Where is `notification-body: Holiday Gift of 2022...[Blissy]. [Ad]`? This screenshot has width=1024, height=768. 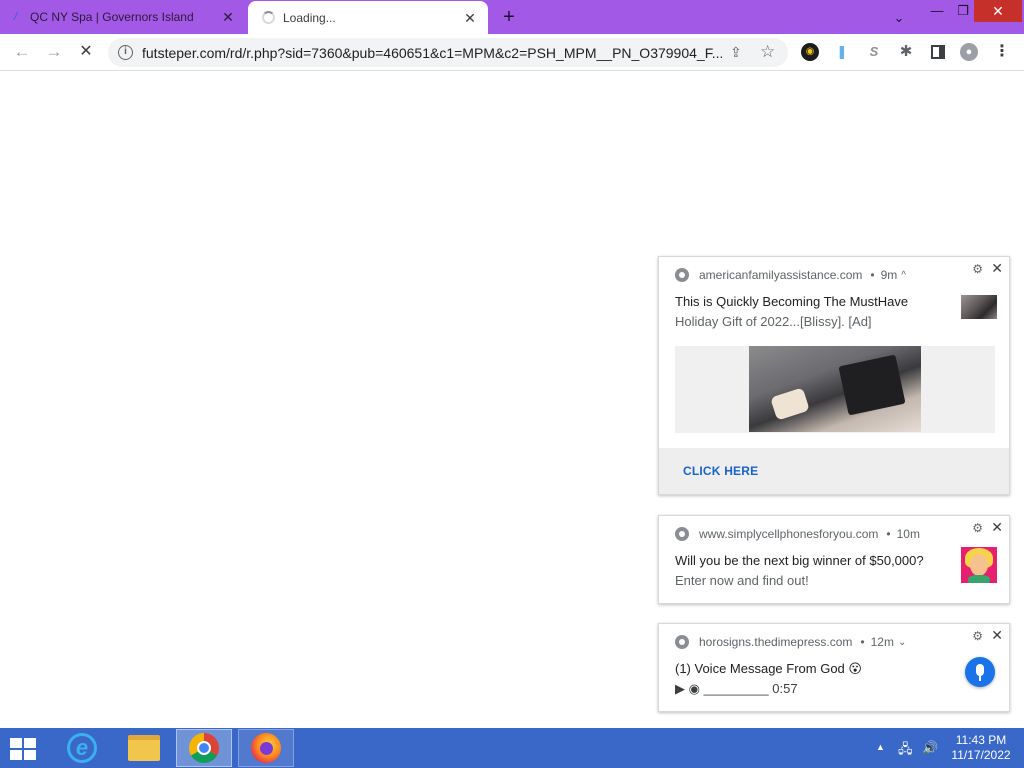
notification-body: Holiday Gift of 2022...[Blissy]. [Ad] is located at coordinates (773, 321).